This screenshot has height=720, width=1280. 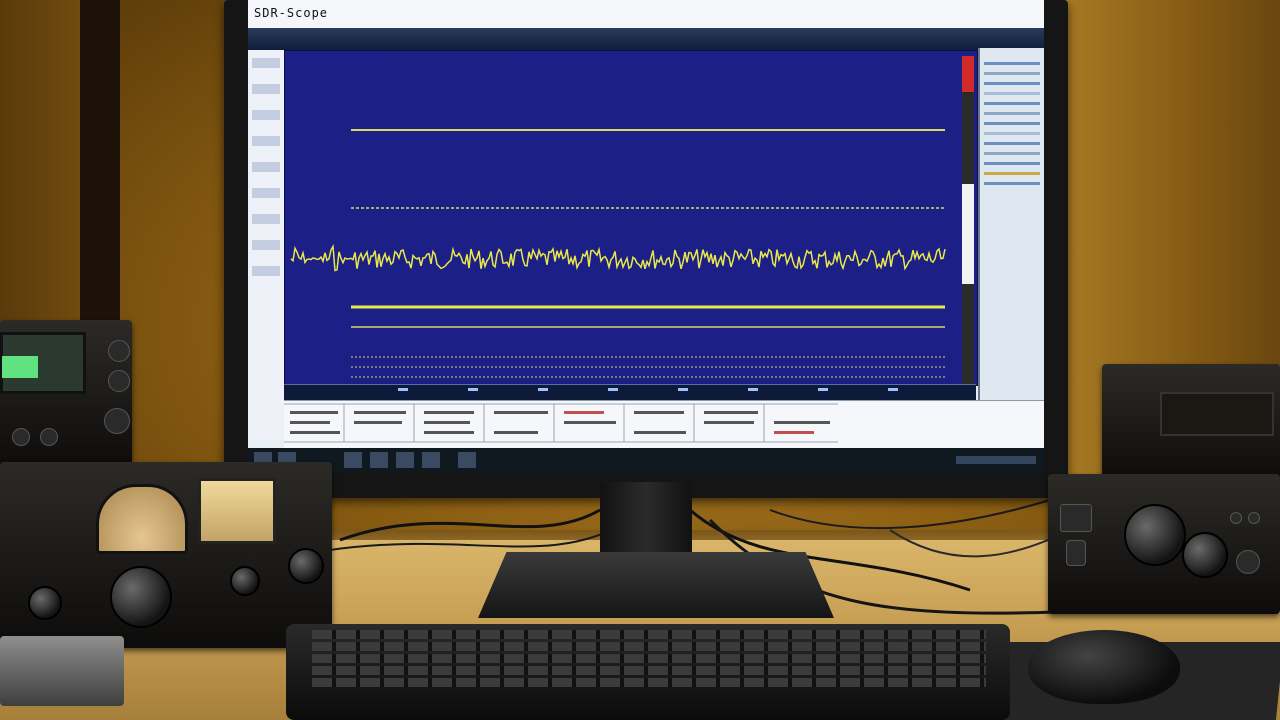 What do you see at coordinates (968, 234) in the screenshot?
I see `scrollbar-thumb` at bounding box center [968, 234].